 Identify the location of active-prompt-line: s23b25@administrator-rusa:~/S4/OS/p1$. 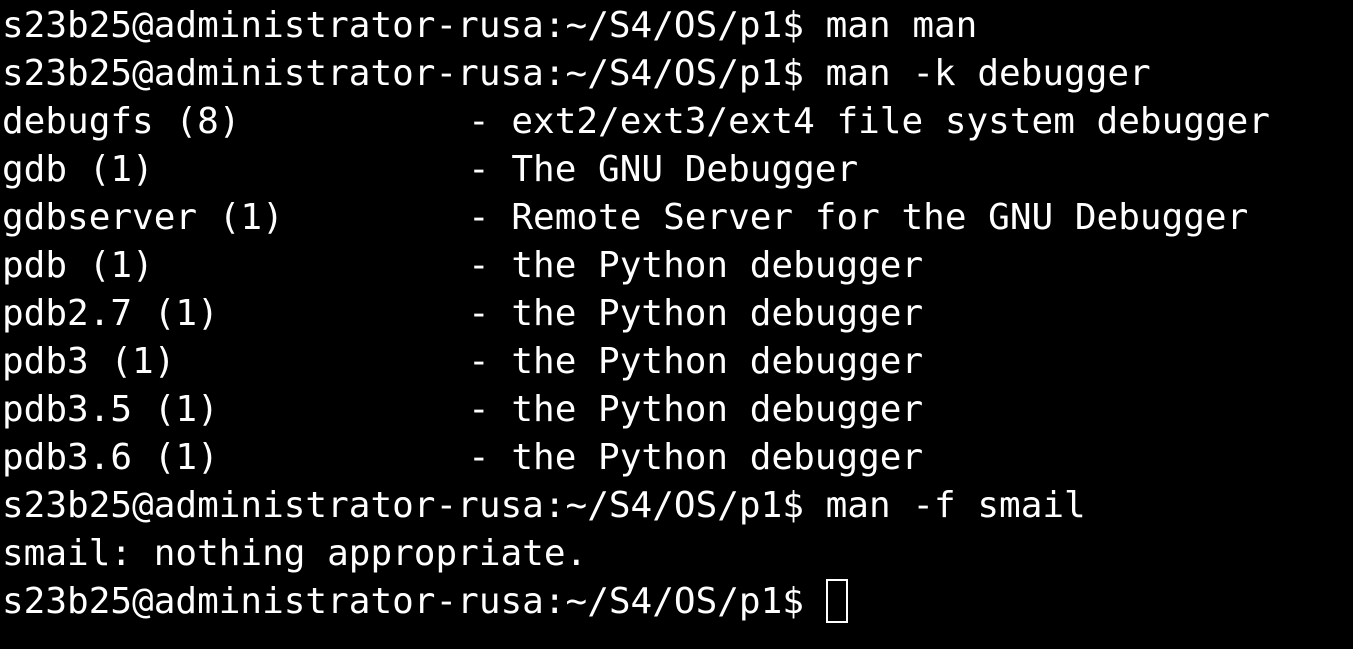
(676, 602).